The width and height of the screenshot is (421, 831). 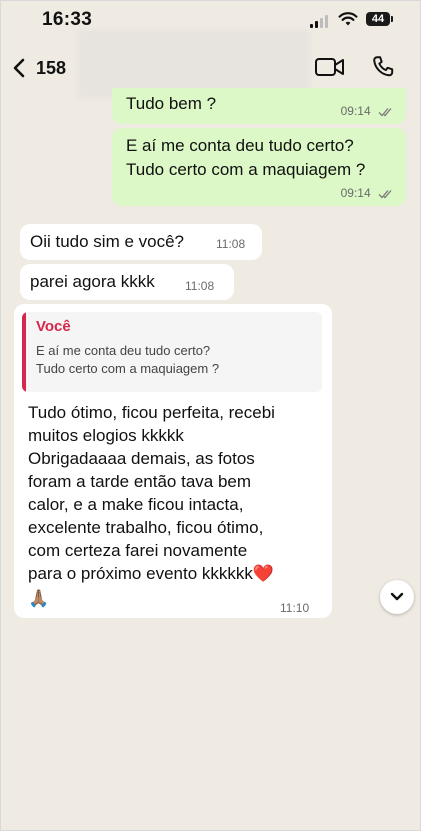 What do you see at coordinates (146, 527) in the screenshot?
I see `message-line: excelente trabalho, ficou ótimo,` at bounding box center [146, 527].